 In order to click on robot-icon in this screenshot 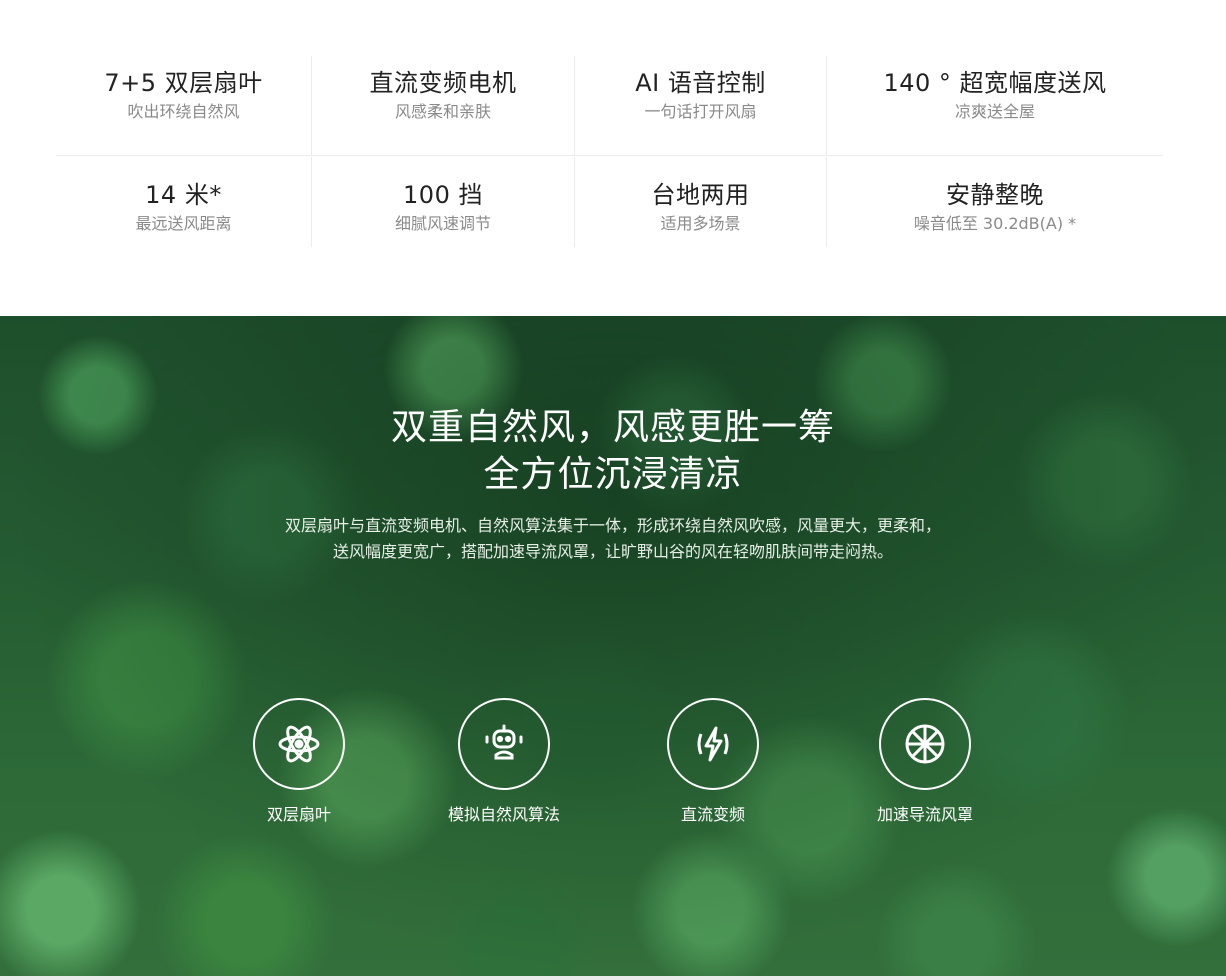, I will do `click(504, 744)`.